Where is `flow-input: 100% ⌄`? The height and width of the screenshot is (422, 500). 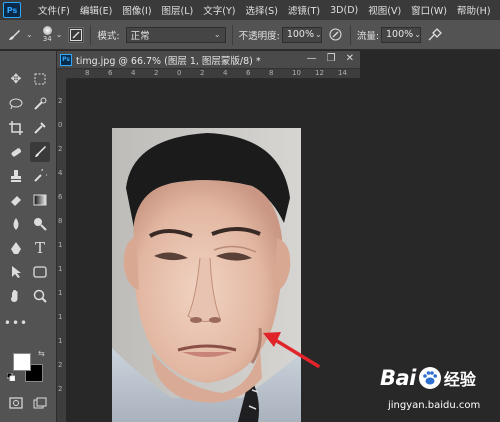 flow-input: 100% ⌄ is located at coordinates (401, 34).